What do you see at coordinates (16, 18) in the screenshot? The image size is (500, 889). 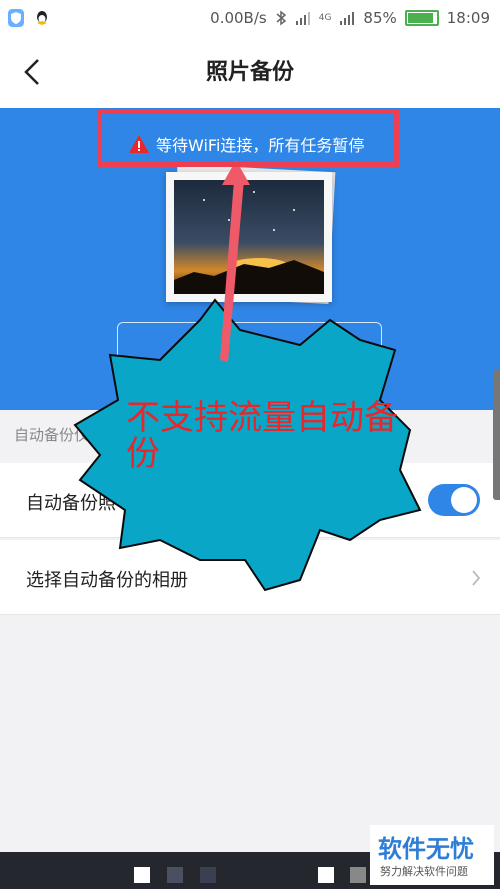 I see `shield-app-icon` at bounding box center [16, 18].